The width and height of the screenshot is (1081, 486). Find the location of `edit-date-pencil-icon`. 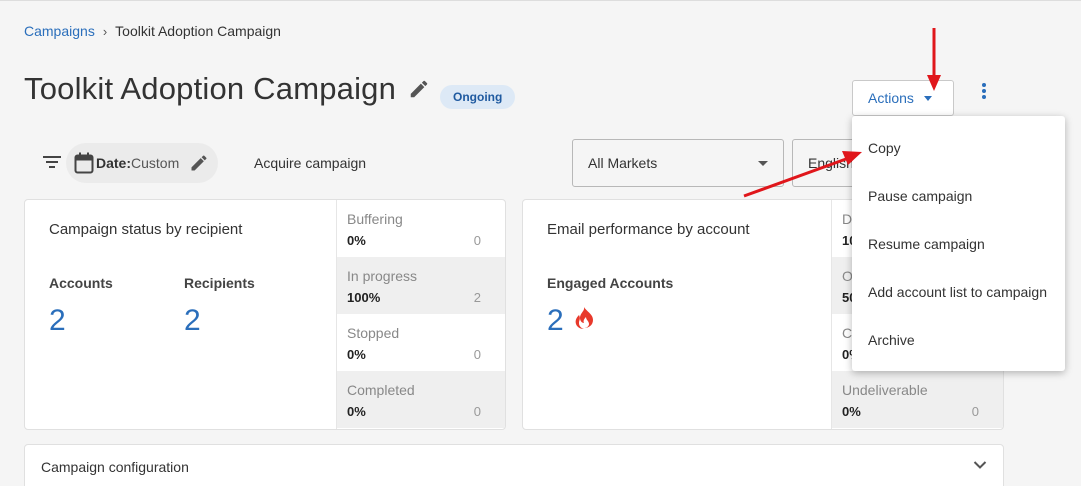

edit-date-pencil-icon is located at coordinates (199, 163).